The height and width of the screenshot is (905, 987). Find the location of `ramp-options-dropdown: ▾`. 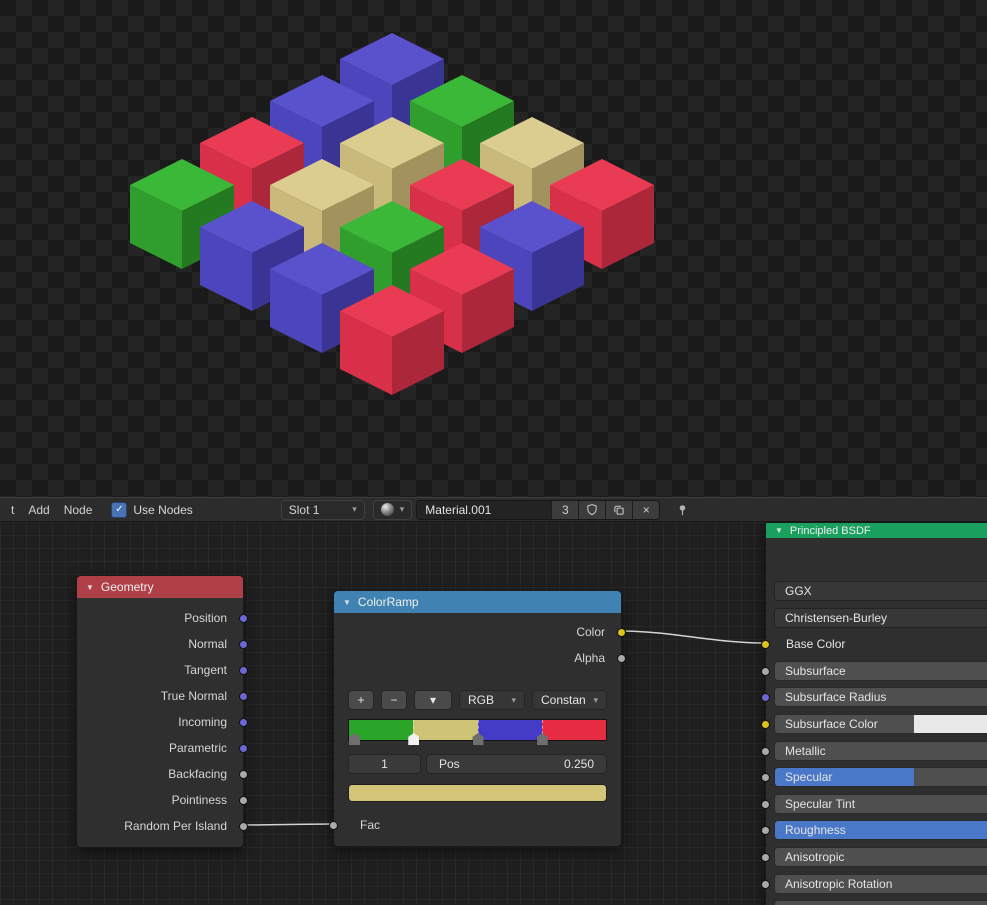

ramp-options-dropdown: ▾ is located at coordinates (433, 700).